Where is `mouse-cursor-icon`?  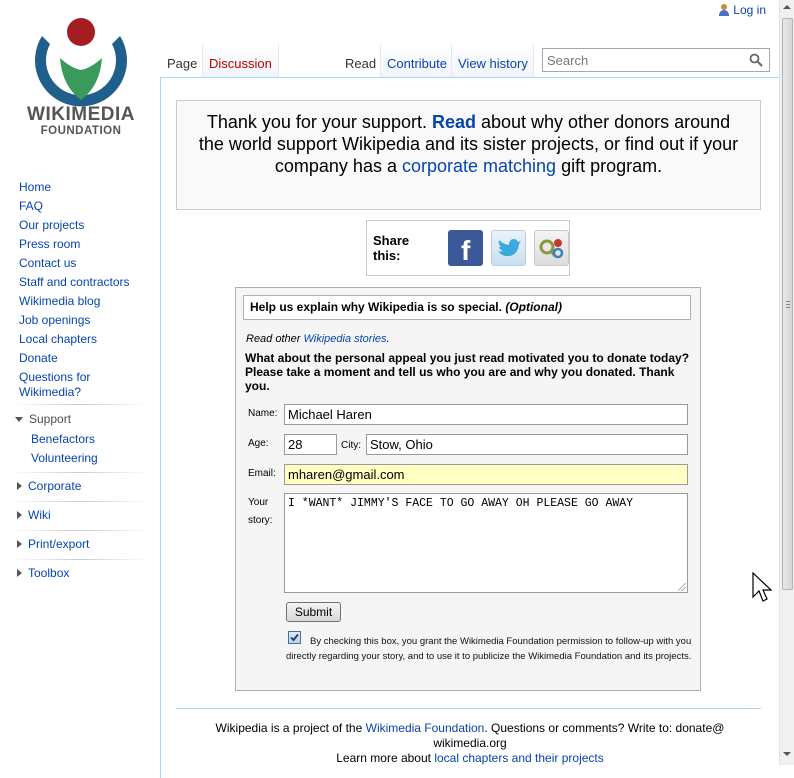
mouse-cursor-icon is located at coordinates (762, 587).